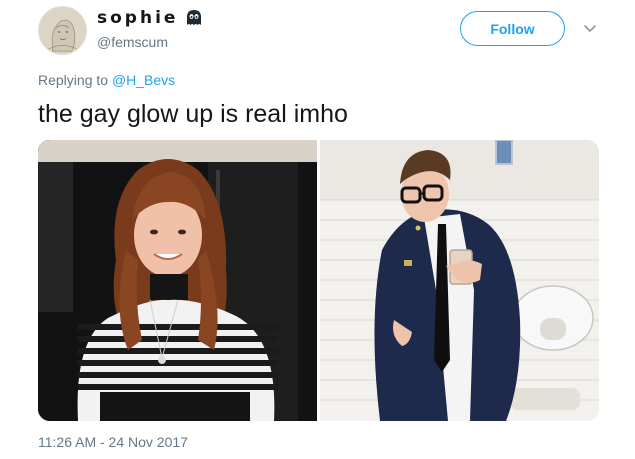 The image size is (635, 459). I want to click on reply-mention-link: @H_Bevs, so click(143, 80).